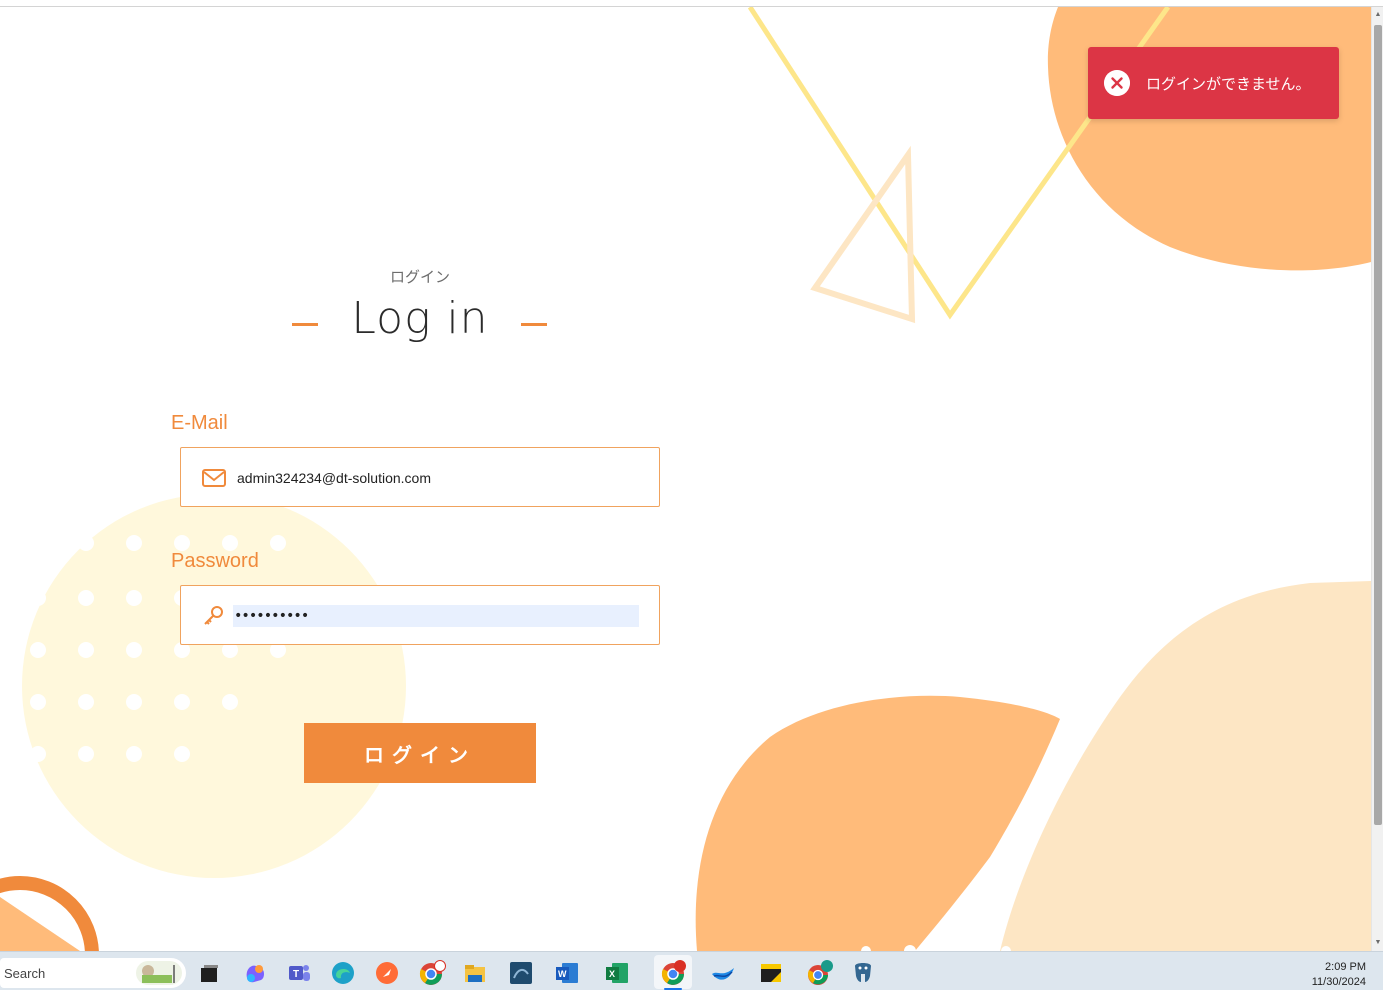 The image size is (1383, 990). Describe the element at coordinates (680, 966) in the screenshot. I see `chrome-notification-badge-icon` at that location.